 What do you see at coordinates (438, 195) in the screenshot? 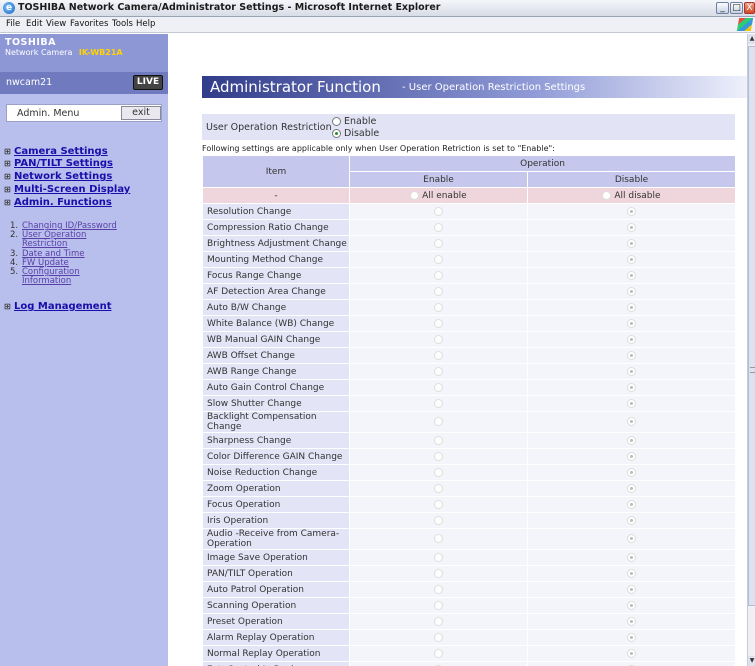
I see `all-enable-cell: All enable` at bounding box center [438, 195].